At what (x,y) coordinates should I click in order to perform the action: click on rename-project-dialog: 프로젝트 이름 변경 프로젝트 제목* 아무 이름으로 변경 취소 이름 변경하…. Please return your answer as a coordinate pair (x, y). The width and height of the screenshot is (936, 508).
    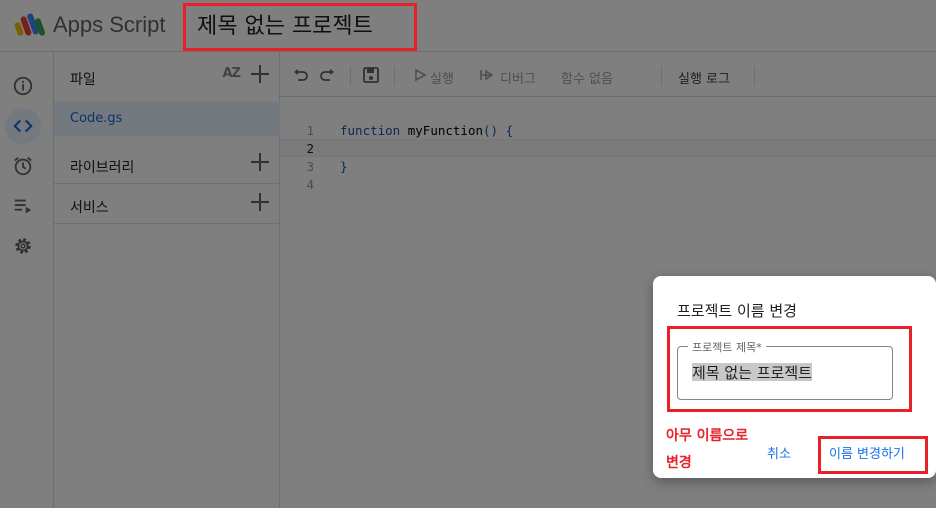
    Looking at the image, I should click on (794, 377).